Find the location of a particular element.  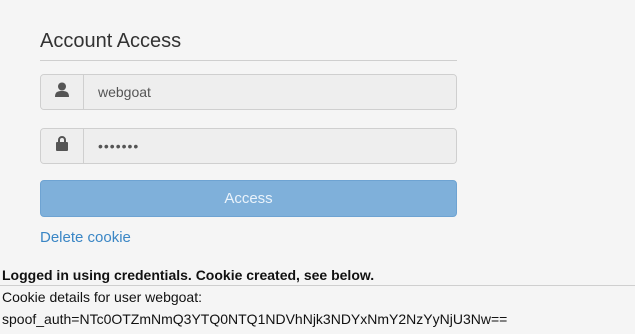

username-field: webgoat is located at coordinates (270, 92).